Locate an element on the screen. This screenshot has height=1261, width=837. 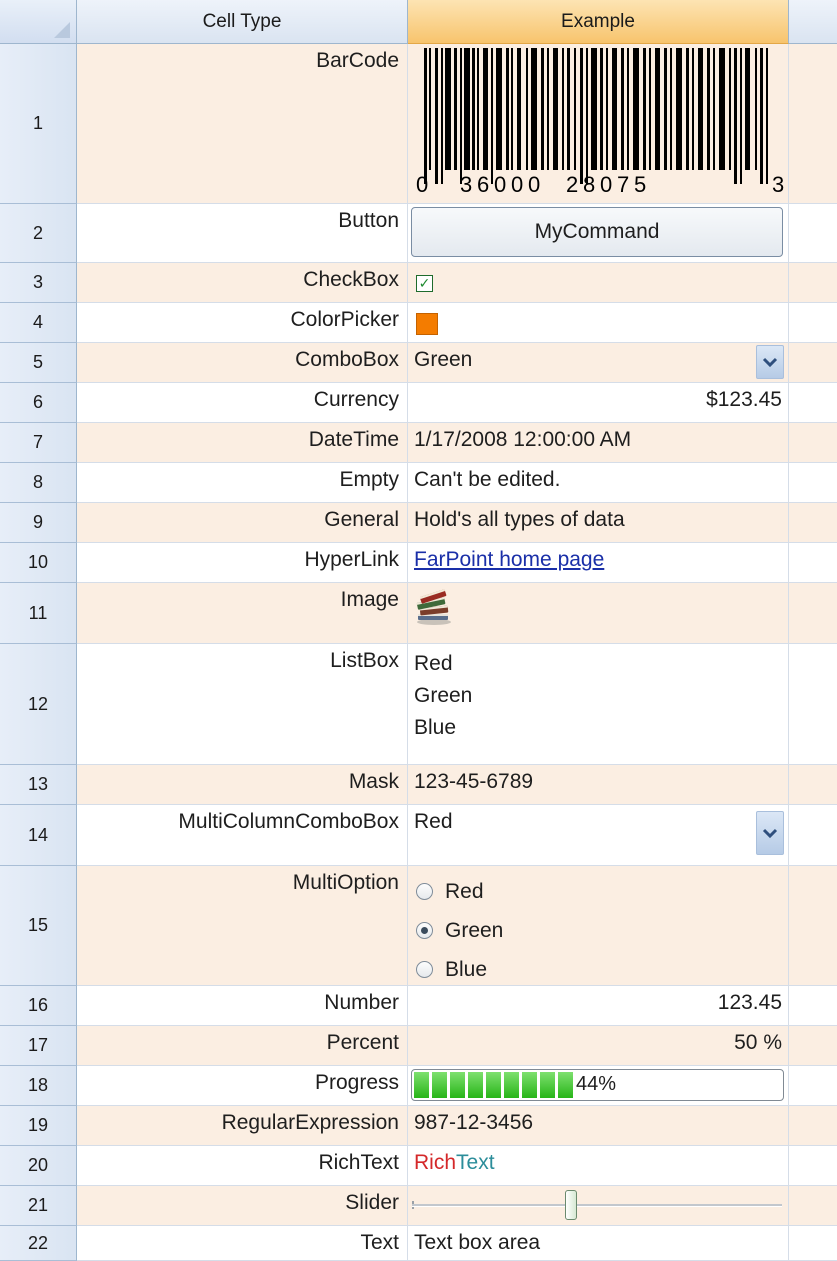
cell-type: BarCode is located at coordinates (242, 124).